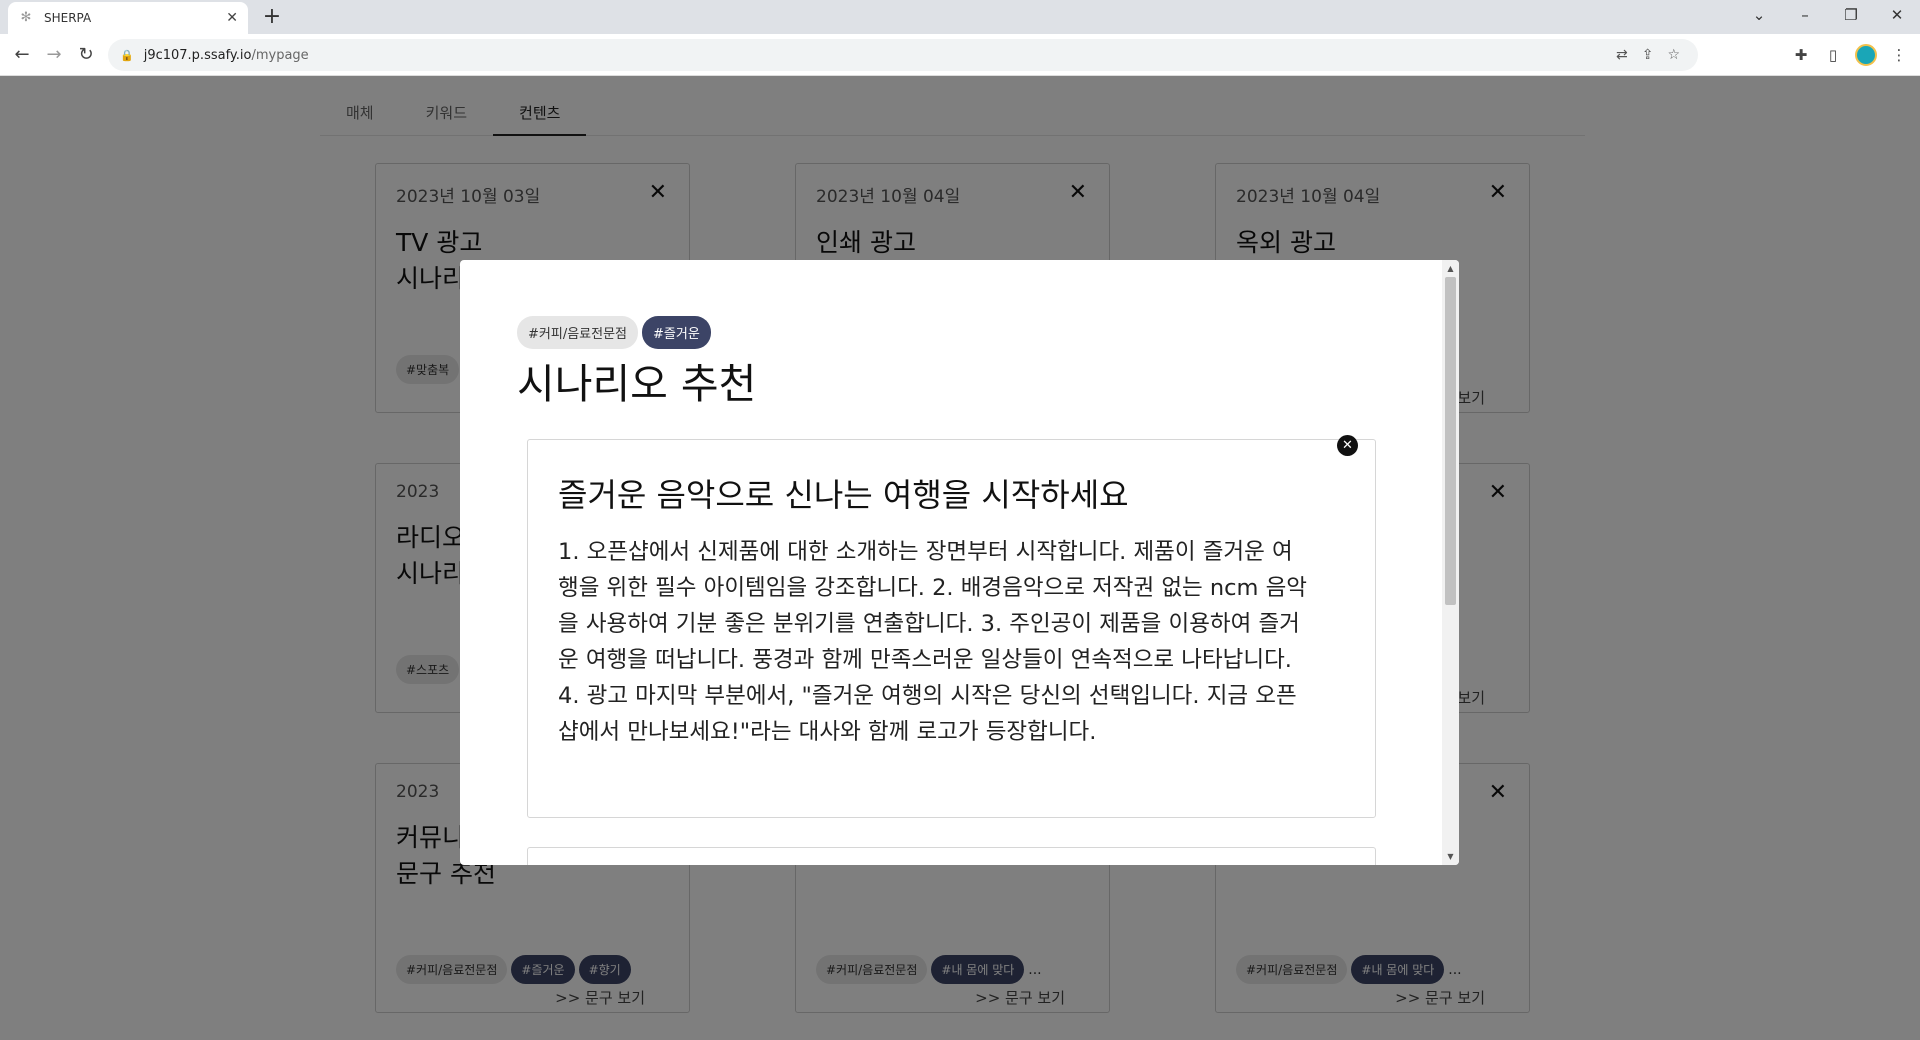 The image size is (1920, 1040). I want to click on restore-button: ❐, so click(1851, 17).